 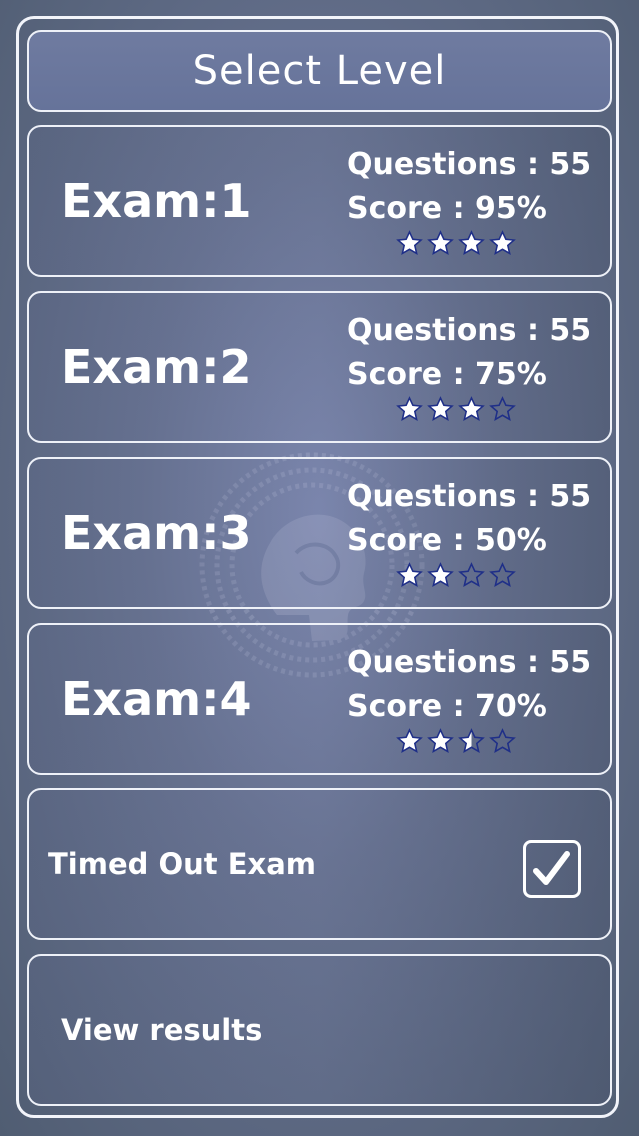 What do you see at coordinates (469, 330) in the screenshot?
I see `exam-2-questions: Questions : 55` at bounding box center [469, 330].